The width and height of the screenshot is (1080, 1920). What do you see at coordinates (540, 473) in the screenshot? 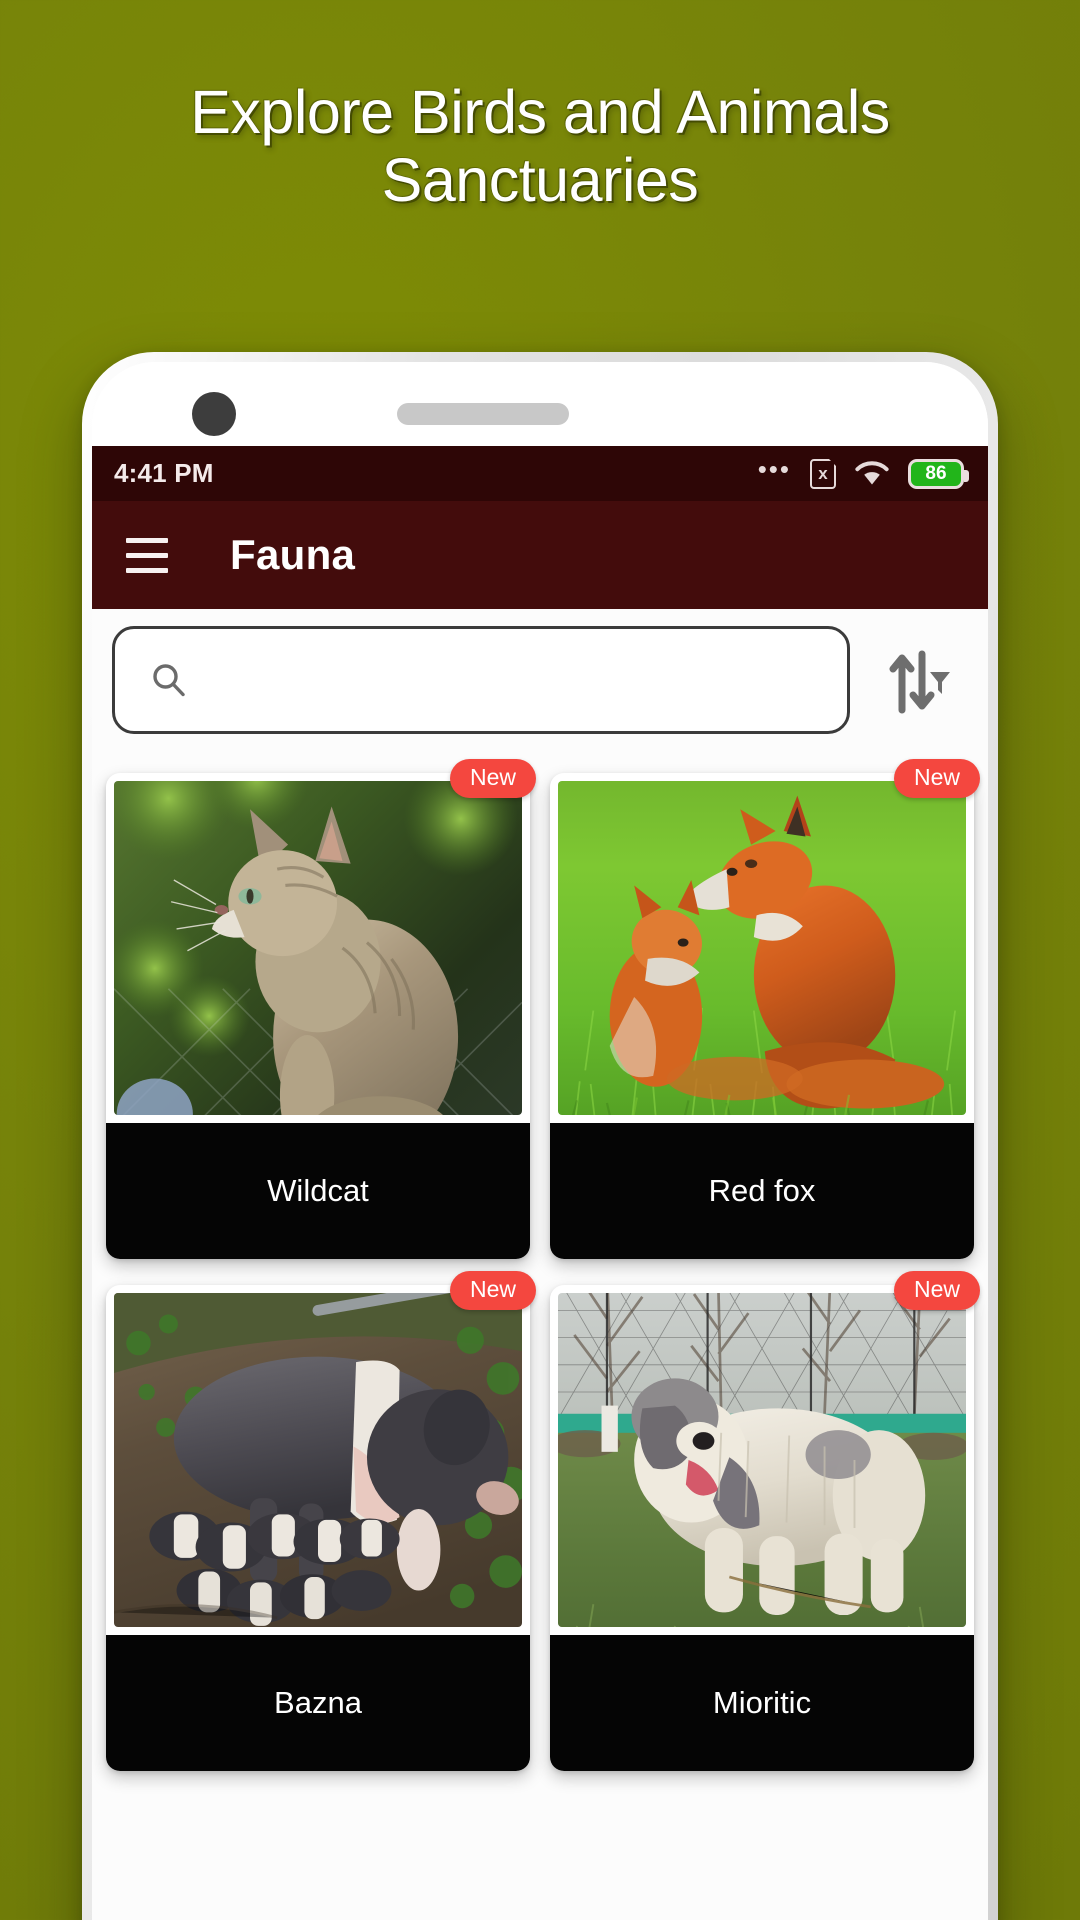
I see `status-bar: 4:41 PM ••• x 86` at bounding box center [540, 473].